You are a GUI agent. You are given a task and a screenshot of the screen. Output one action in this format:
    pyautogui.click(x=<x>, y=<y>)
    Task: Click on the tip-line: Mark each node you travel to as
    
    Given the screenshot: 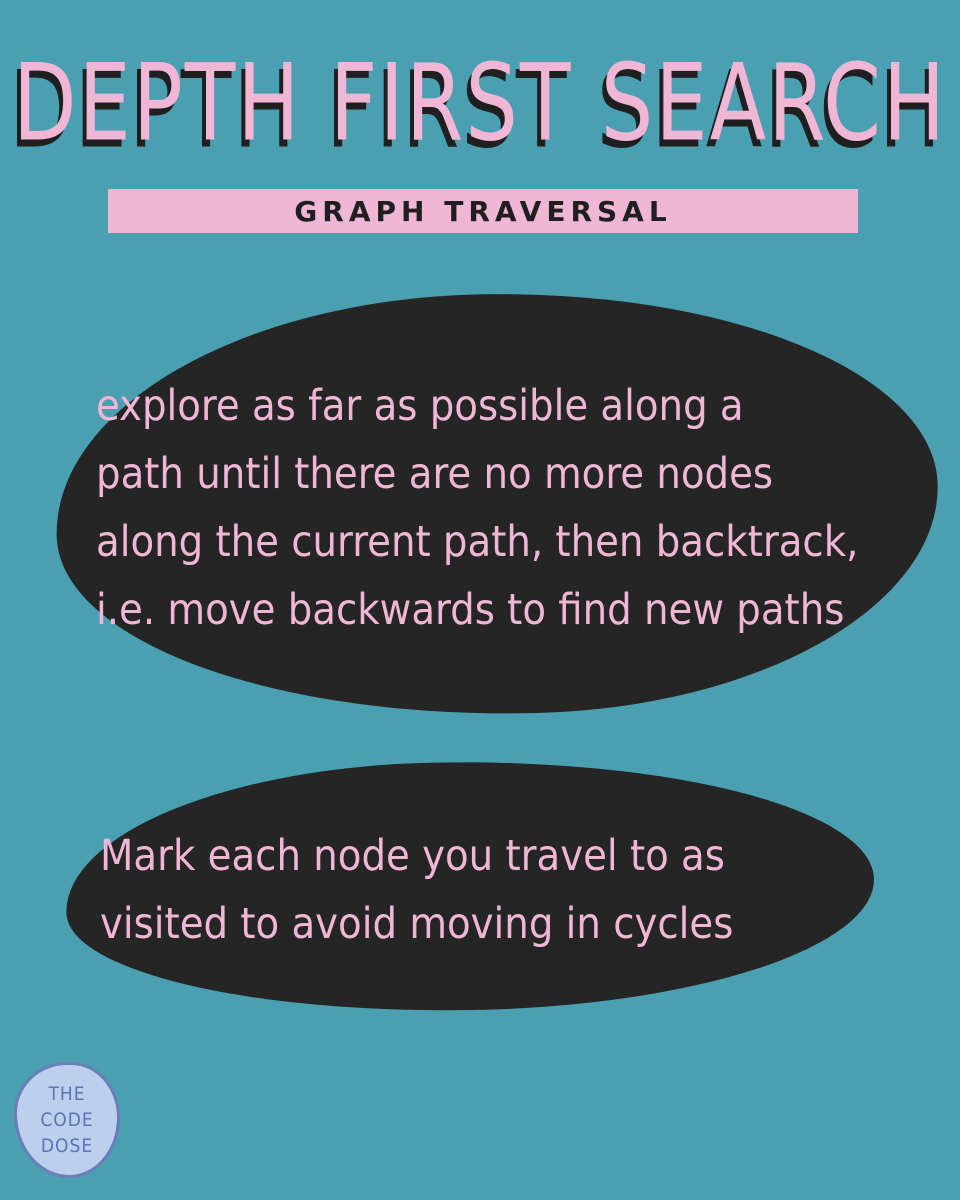 What is the action you would take?
    pyautogui.click(x=412, y=856)
    